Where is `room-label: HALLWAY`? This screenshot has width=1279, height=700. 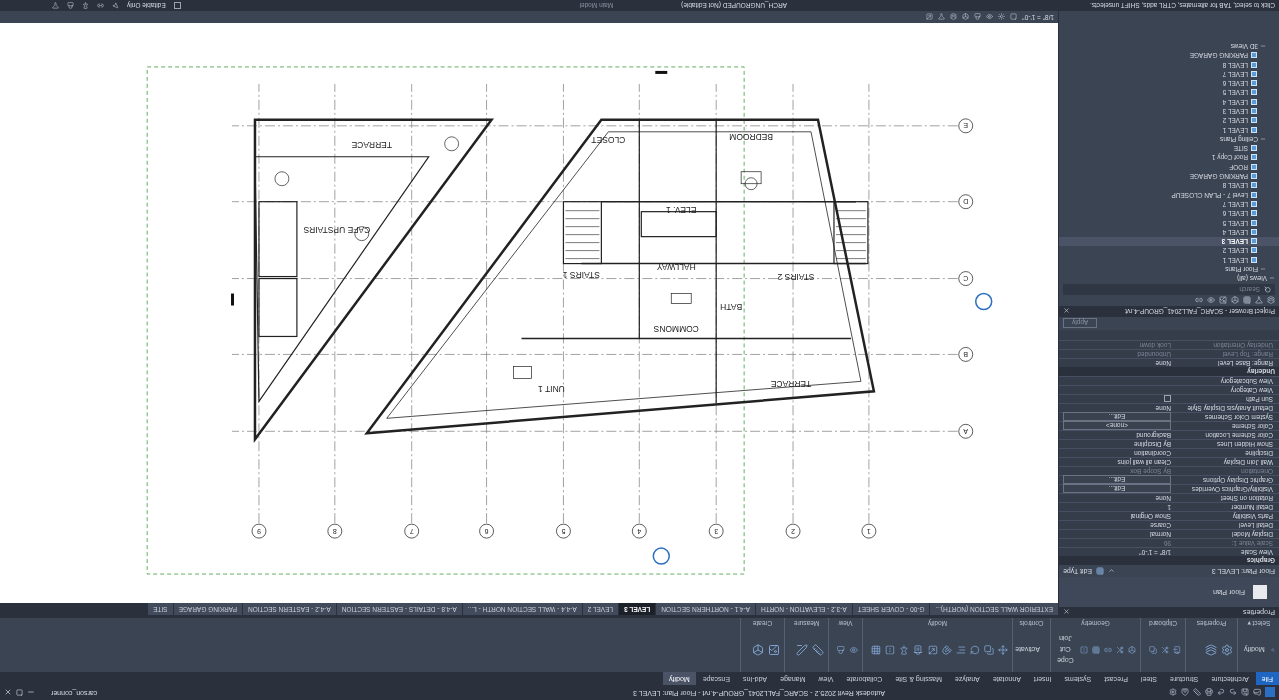 room-label: HALLWAY is located at coordinates (676, 266).